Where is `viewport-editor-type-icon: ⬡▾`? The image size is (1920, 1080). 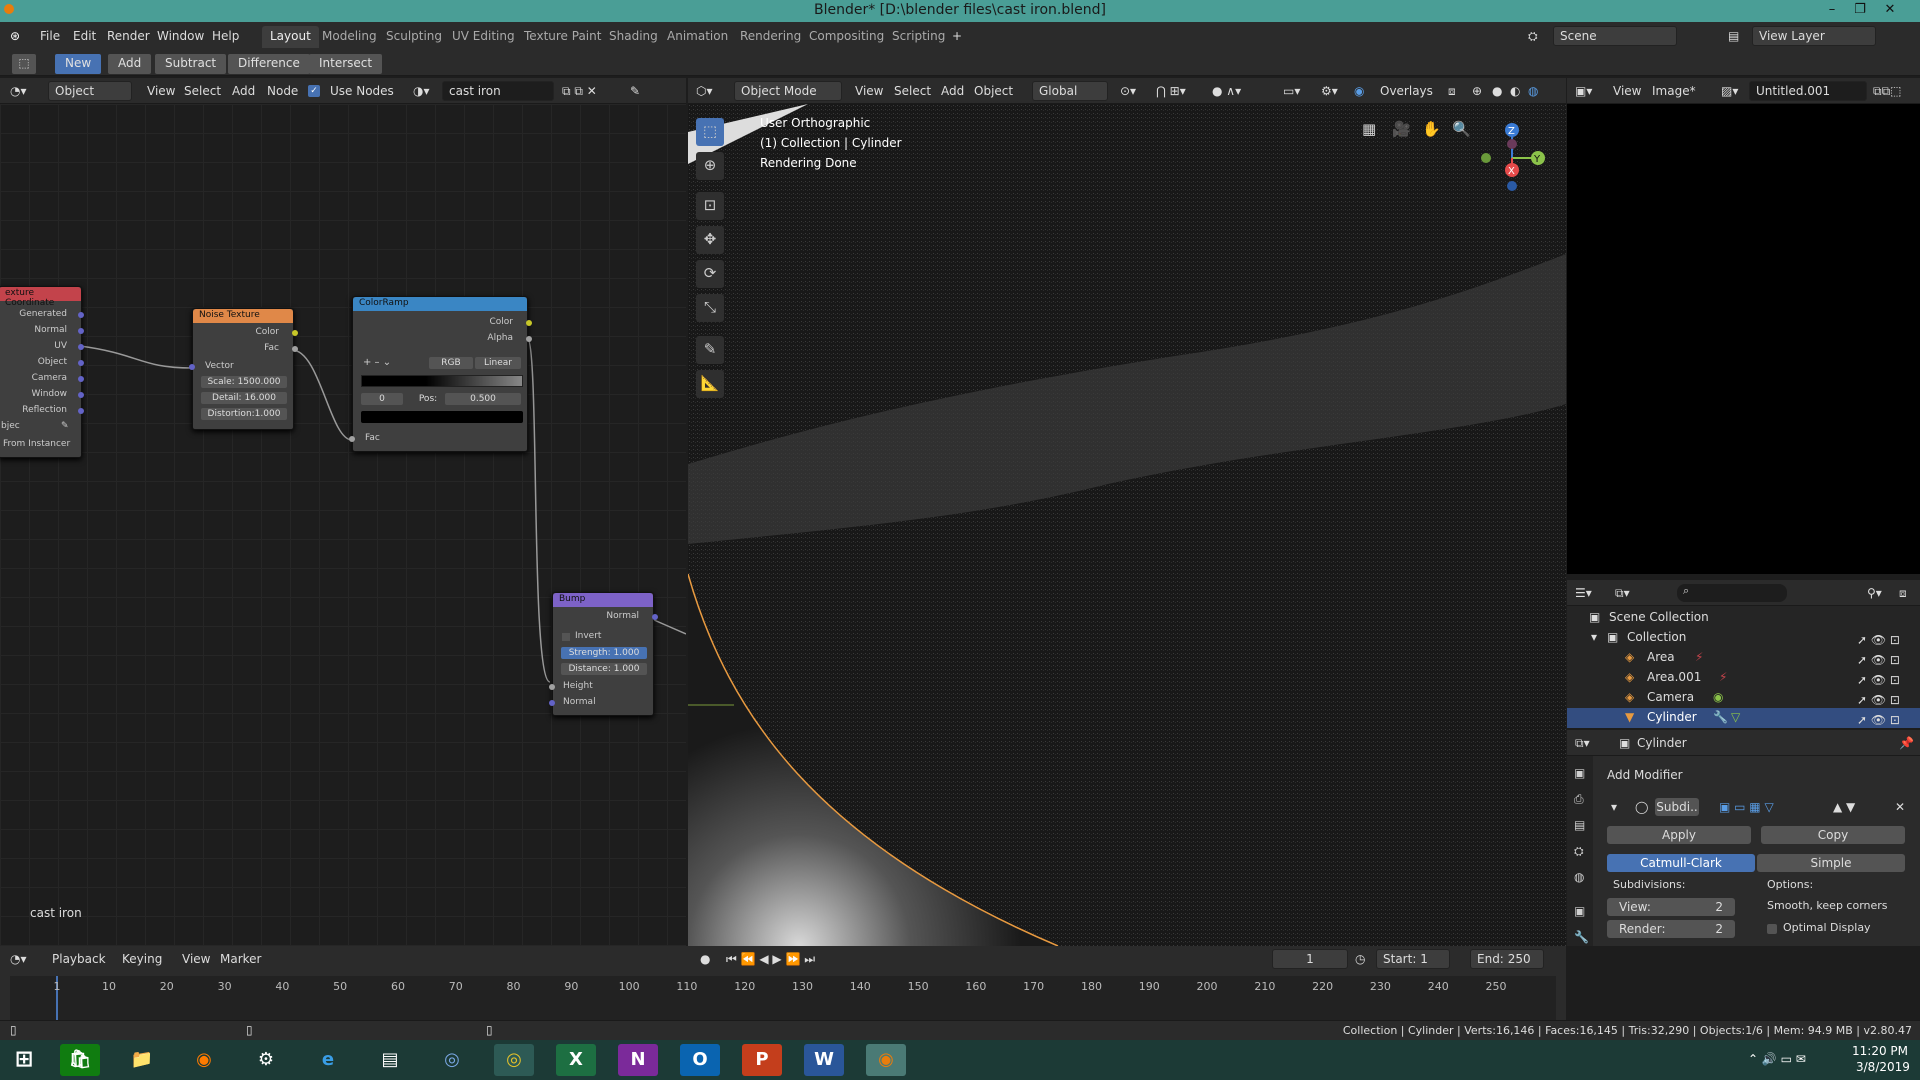
viewport-editor-type-icon: ⬡▾ is located at coordinates (704, 91).